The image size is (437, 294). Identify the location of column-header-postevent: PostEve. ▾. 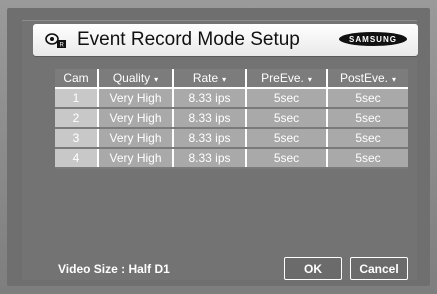
(367, 79).